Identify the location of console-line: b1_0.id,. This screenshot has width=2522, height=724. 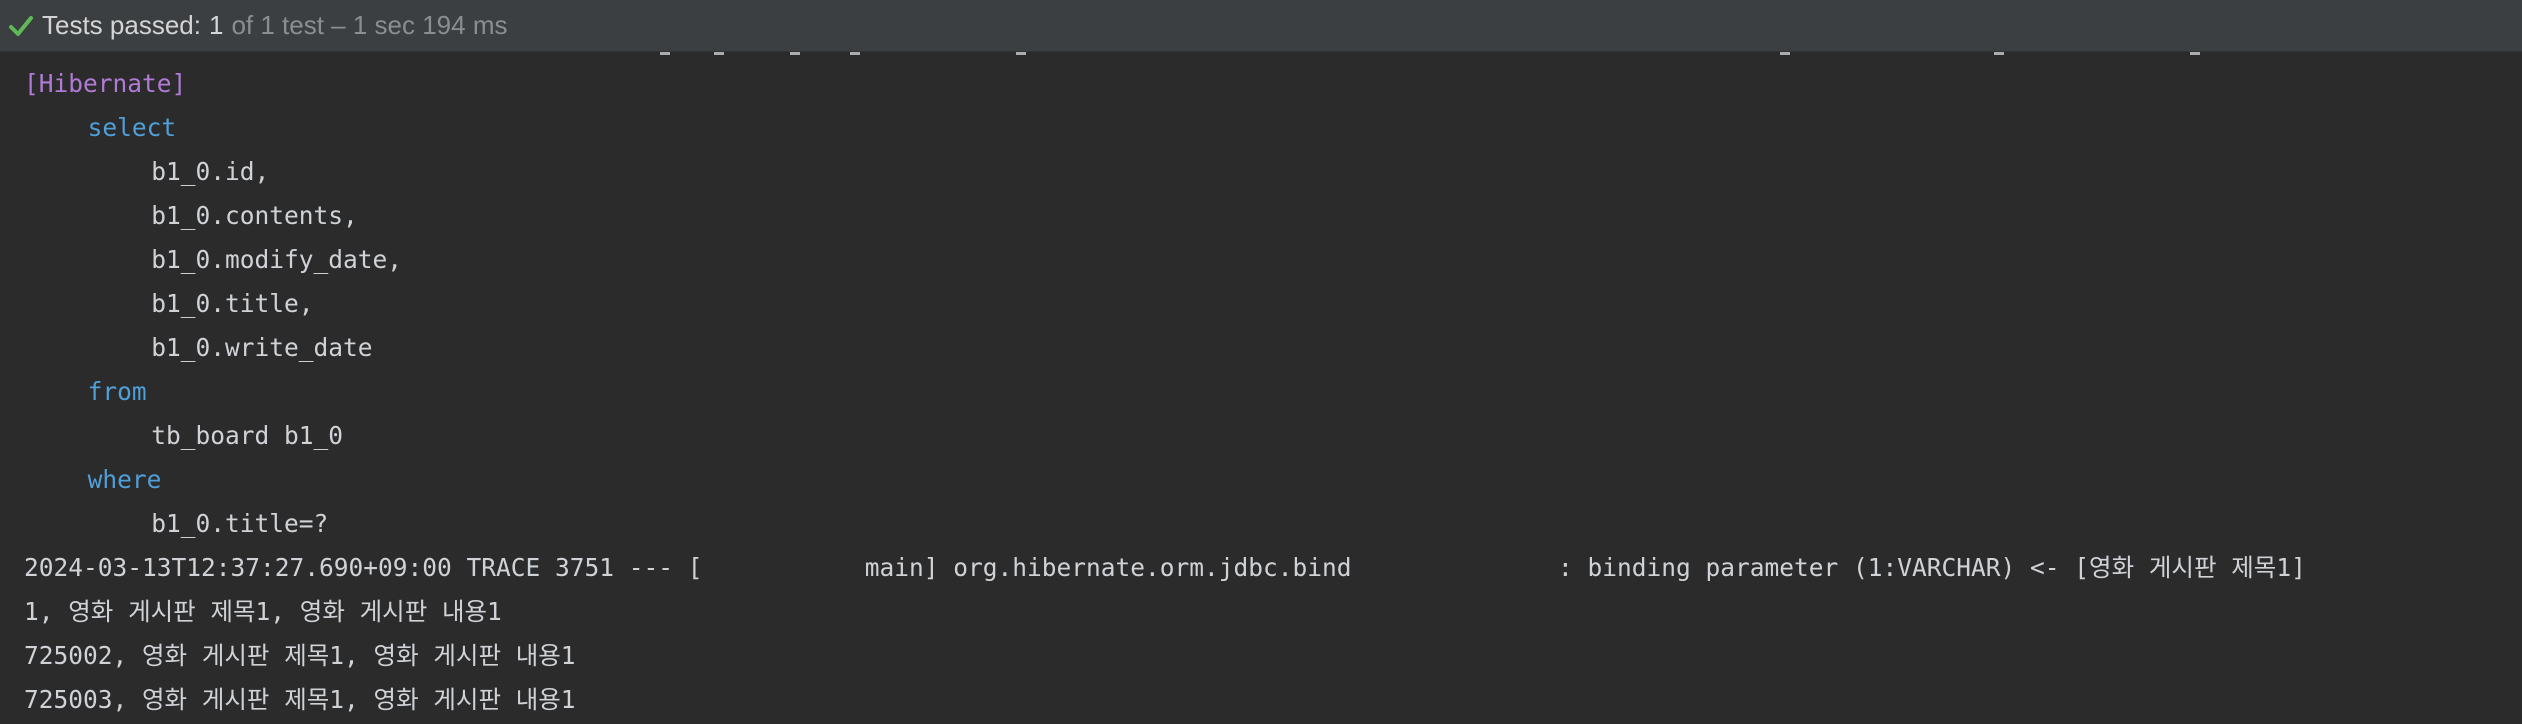
(210, 171).